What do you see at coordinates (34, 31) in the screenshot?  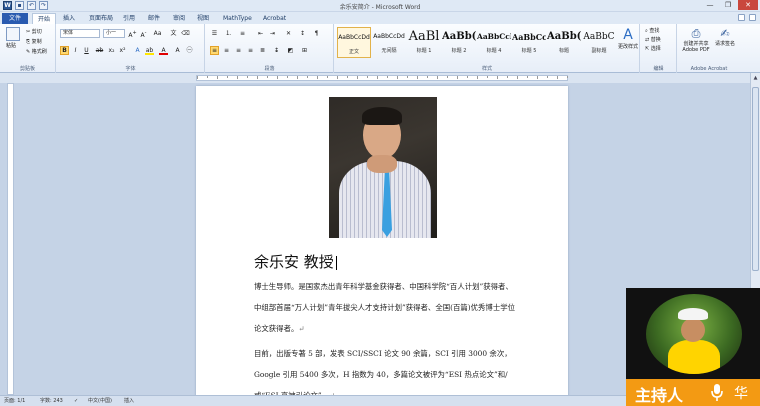 I see `cut-button: ✂ 剪切` at bounding box center [34, 31].